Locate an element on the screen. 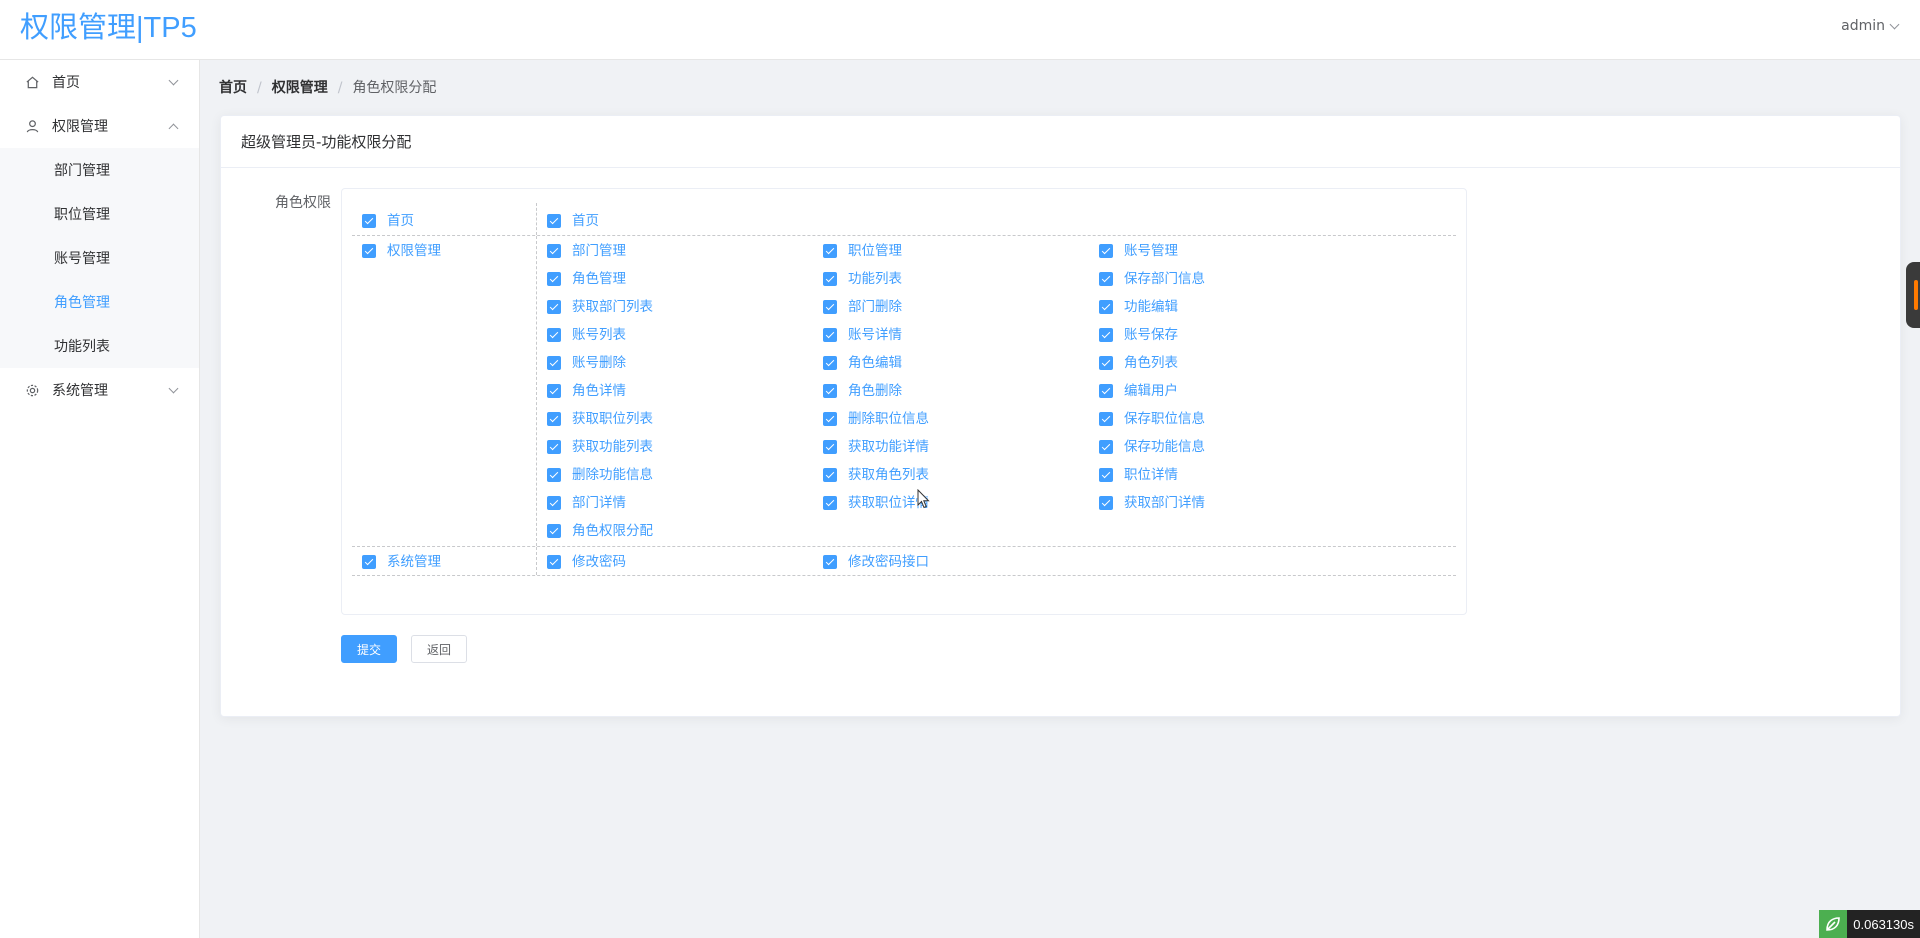 The height and width of the screenshot is (938, 1920). chevron-up-icon is located at coordinates (173, 128).